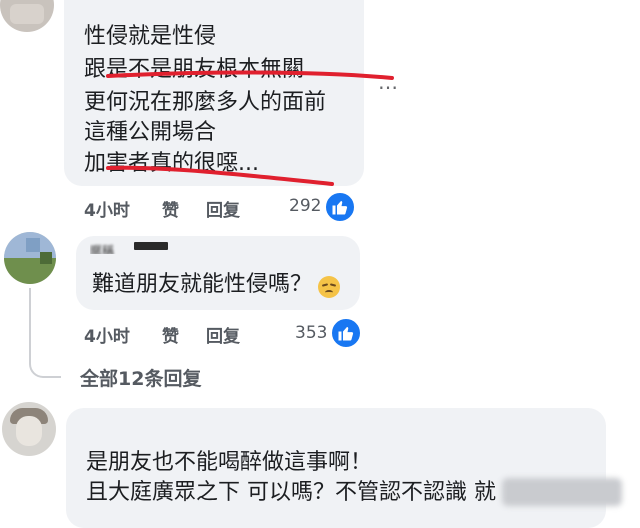  Describe the element at coordinates (223, 334) in the screenshot. I see `comment2-reply-button: 回复` at that location.